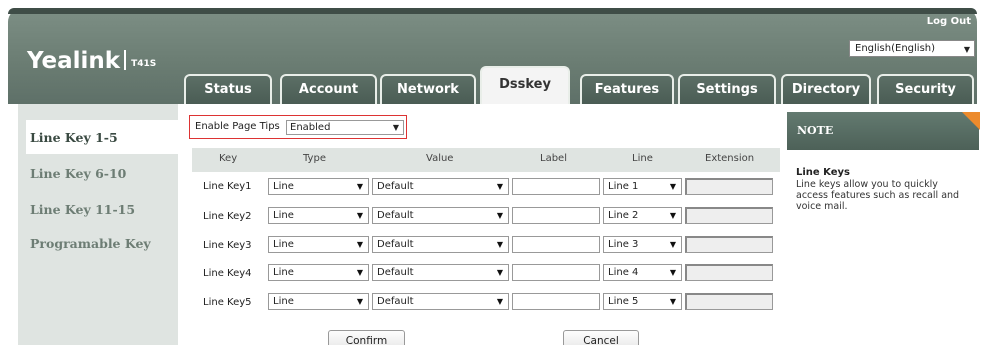 The width and height of the screenshot is (981, 345). What do you see at coordinates (623, 215) in the screenshot?
I see `line-value: Line 2` at bounding box center [623, 215].